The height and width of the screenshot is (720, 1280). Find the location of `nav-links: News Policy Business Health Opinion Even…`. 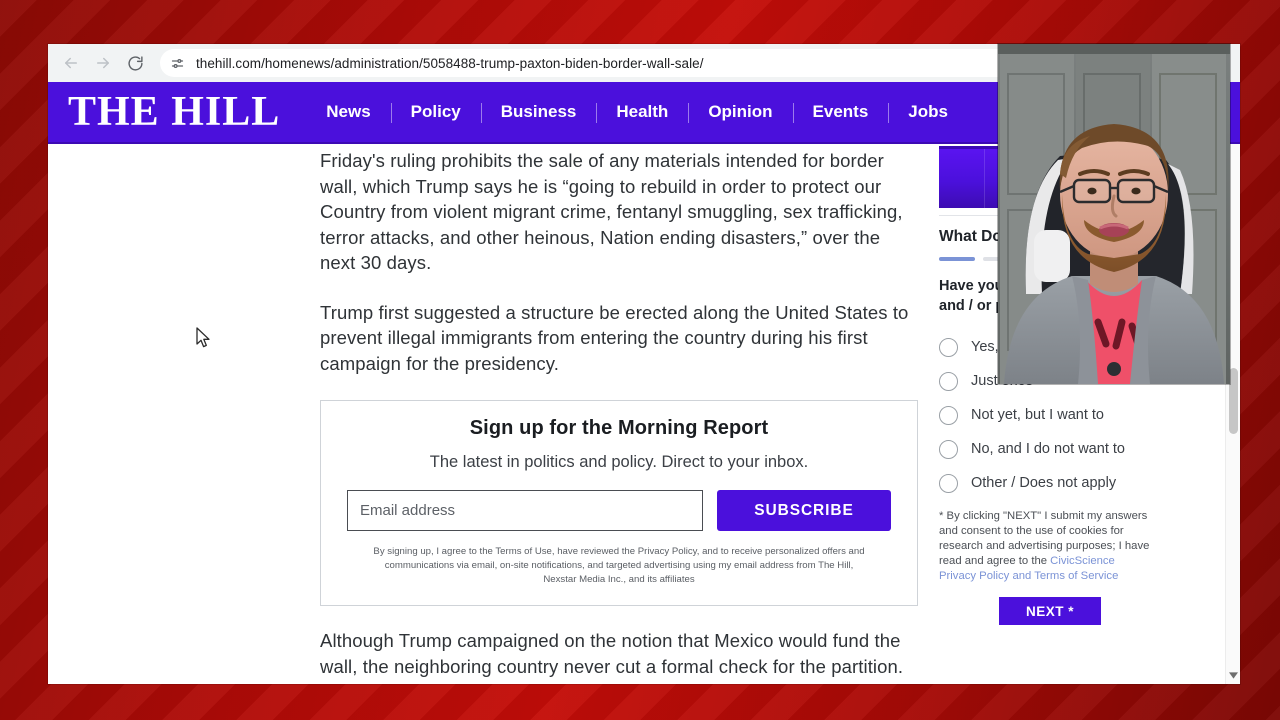

nav-links: News Policy Business Health Opinion Even… is located at coordinates (637, 112).